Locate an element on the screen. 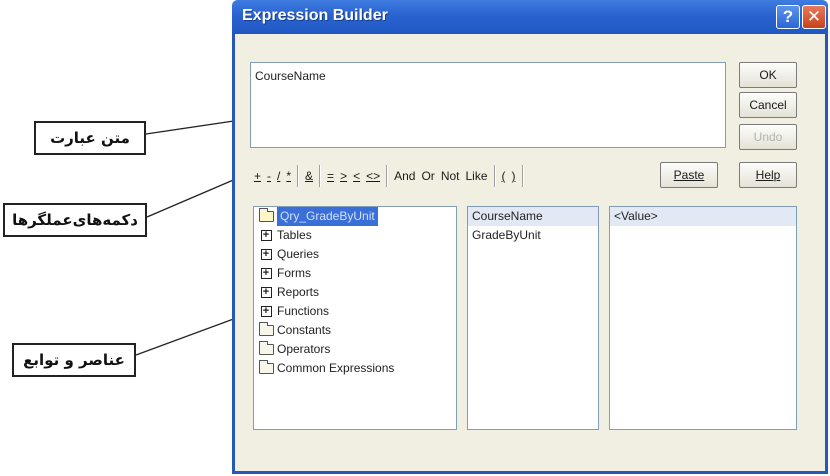 This screenshot has height=476, width=830. close-icon: ✕ is located at coordinates (814, 16).